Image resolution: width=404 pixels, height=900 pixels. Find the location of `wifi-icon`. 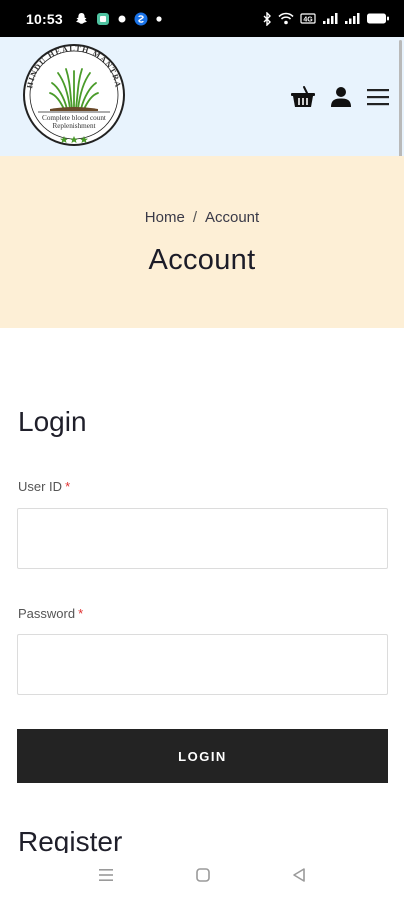

wifi-icon is located at coordinates (286, 18).